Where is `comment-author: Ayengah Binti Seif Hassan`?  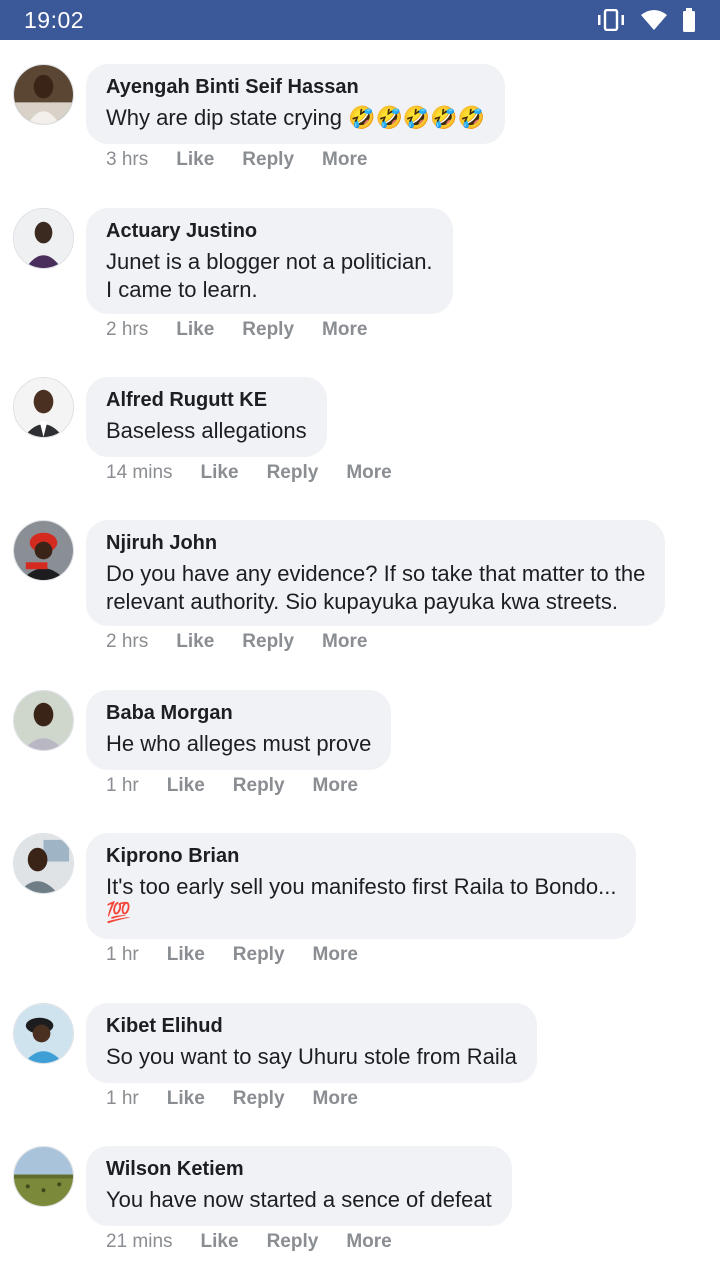
comment-author: Ayengah Binti Seif Hassan is located at coordinates (295, 87).